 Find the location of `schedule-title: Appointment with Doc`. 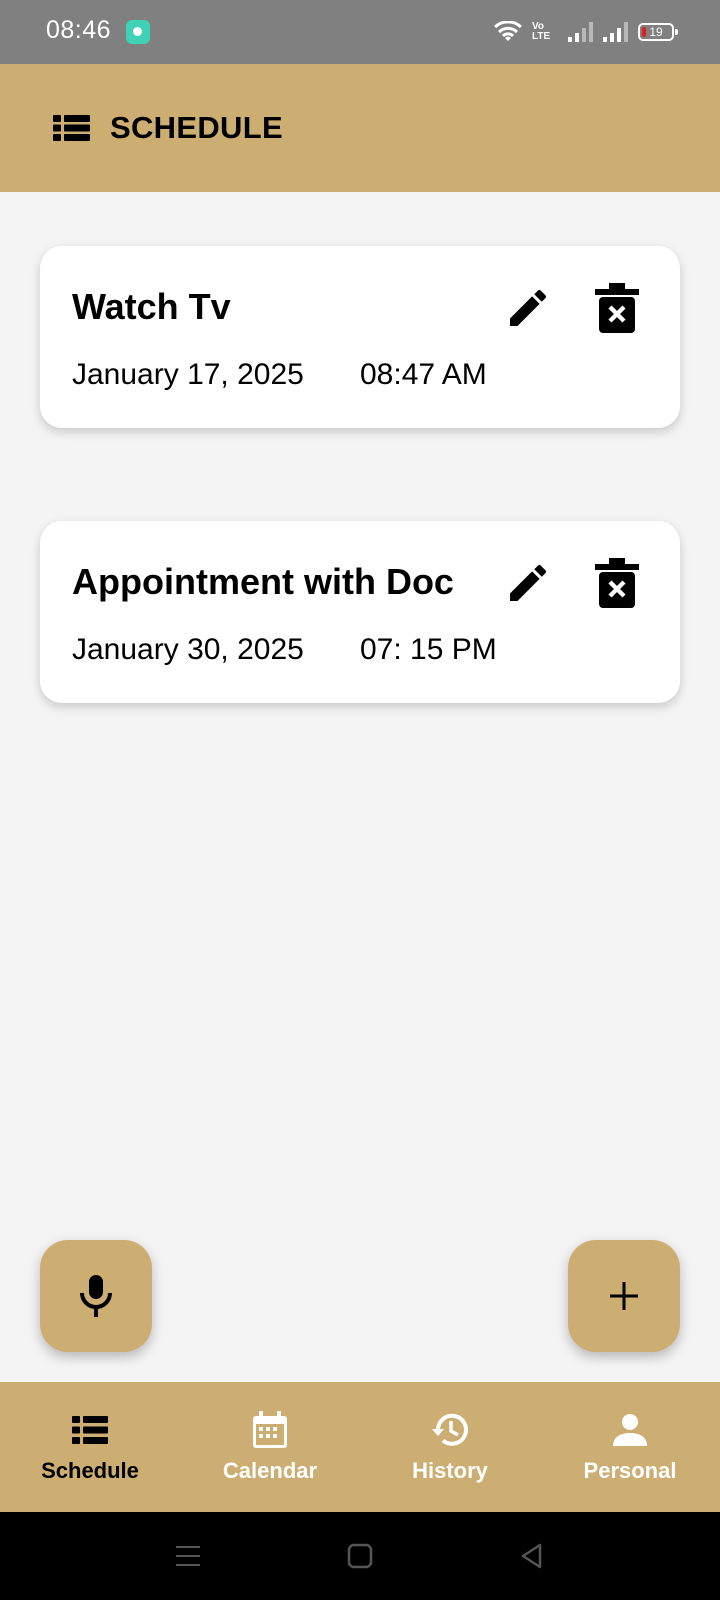

schedule-title: Appointment with Doc is located at coordinates (263, 581).